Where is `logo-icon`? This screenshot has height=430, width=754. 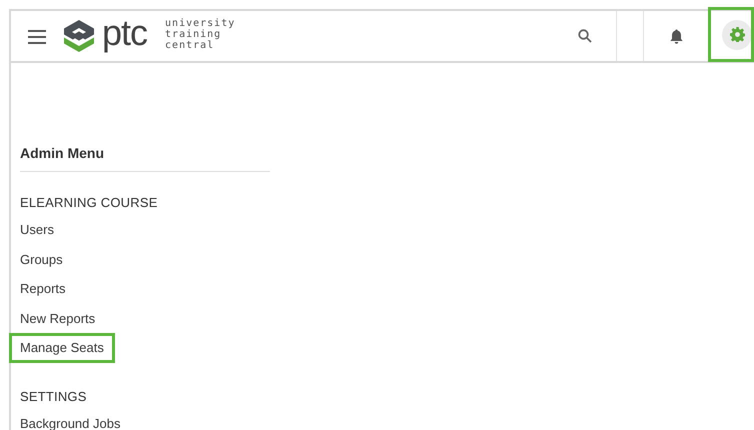 logo-icon is located at coordinates (79, 36).